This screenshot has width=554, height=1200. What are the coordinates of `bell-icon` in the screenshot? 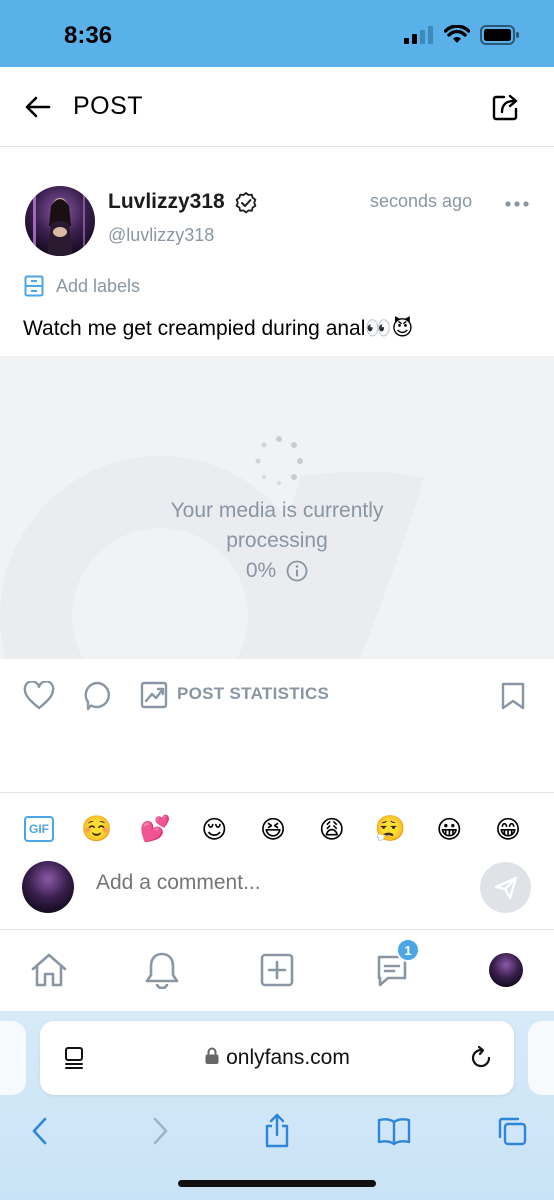 It's located at (162, 970).